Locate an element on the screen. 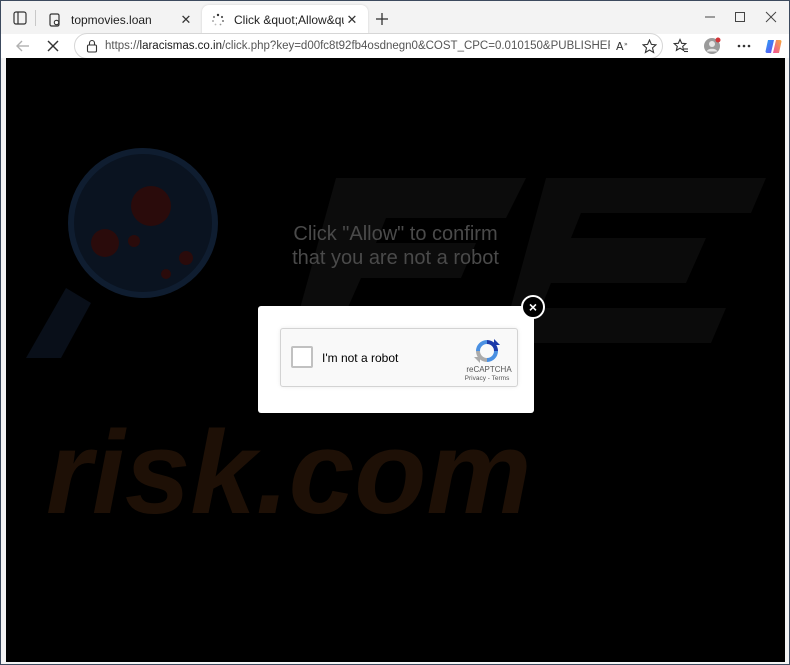  read-aloud-icon: A» is located at coordinates (623, 46).